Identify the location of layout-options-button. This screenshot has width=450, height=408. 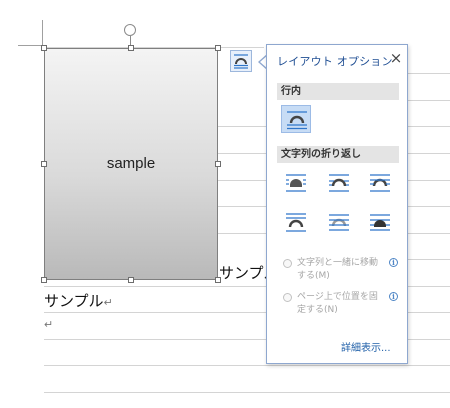
(241, 61).